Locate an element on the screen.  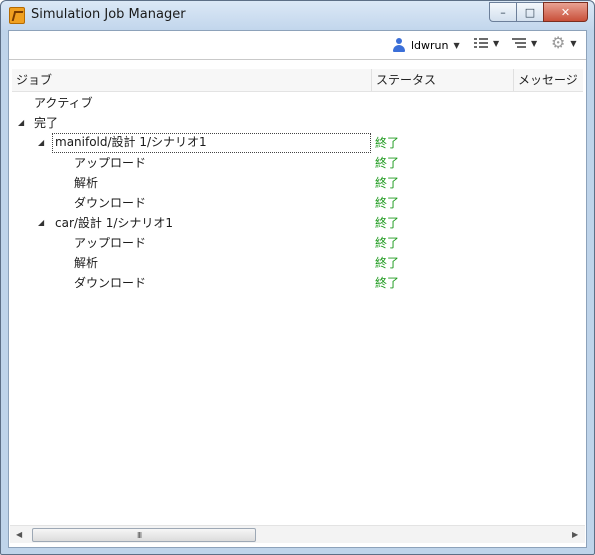
tree-label: 完了 is located at coordinates (46, 123).